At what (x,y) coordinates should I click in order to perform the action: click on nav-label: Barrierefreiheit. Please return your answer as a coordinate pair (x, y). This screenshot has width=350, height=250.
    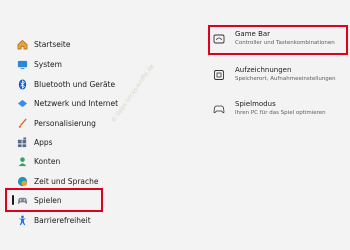
    Looking at the image, I should click on (62, 220).